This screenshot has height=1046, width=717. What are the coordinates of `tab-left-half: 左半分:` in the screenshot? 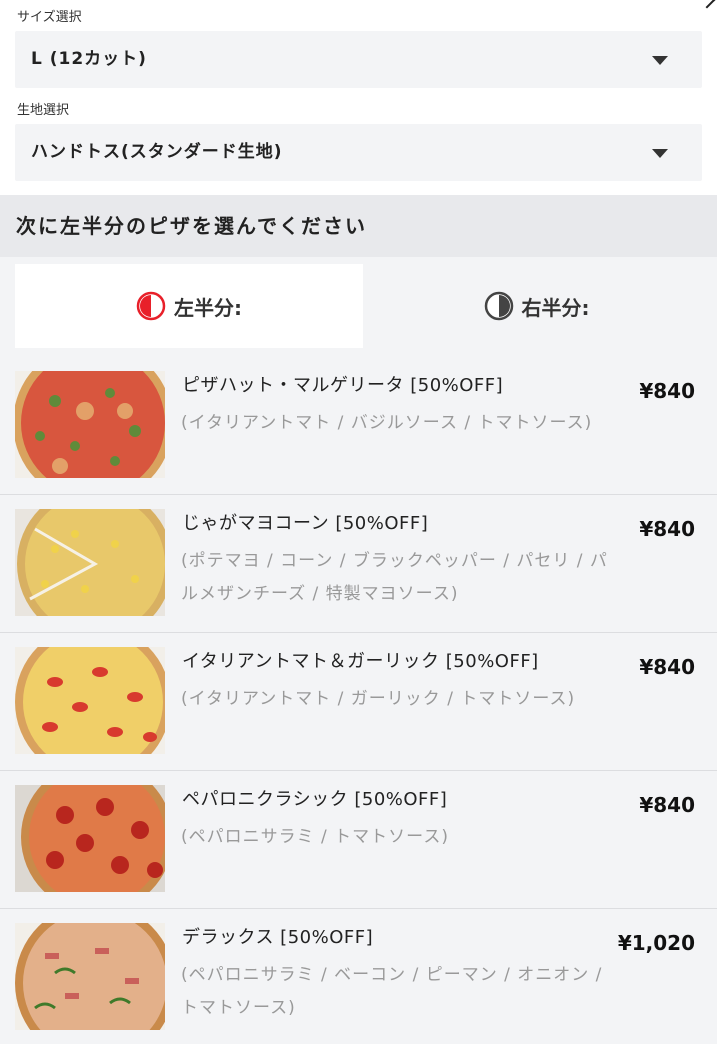 It's located at (189, 306).